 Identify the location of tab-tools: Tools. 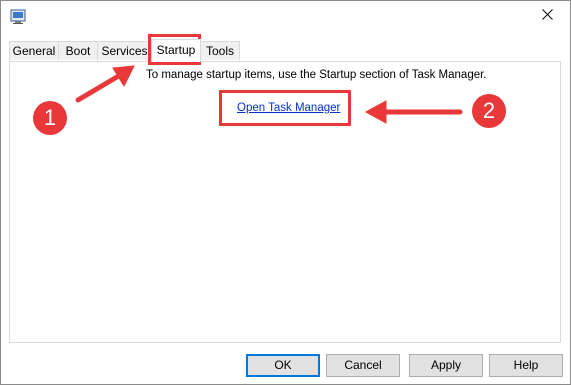
(220, 50).